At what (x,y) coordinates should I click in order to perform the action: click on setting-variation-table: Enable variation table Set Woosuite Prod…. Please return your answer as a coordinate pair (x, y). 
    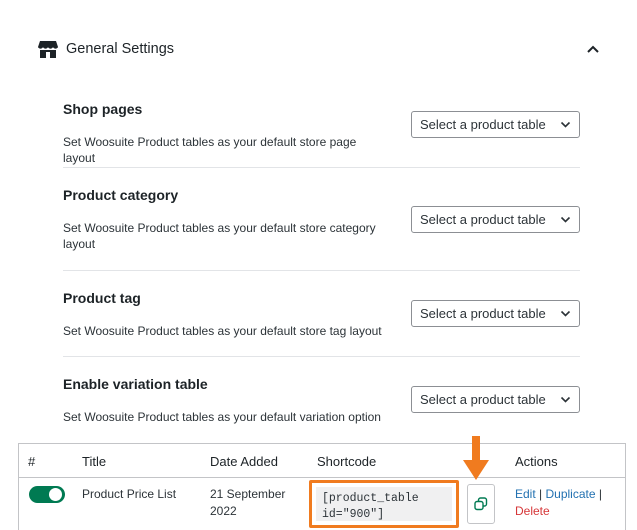
    Looking at the image, I should click on (321, 403).